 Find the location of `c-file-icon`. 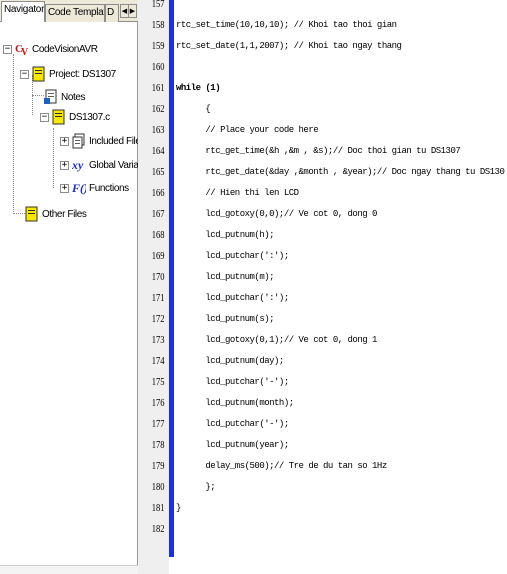

c-file-icon is located at coordinates (59, 117).